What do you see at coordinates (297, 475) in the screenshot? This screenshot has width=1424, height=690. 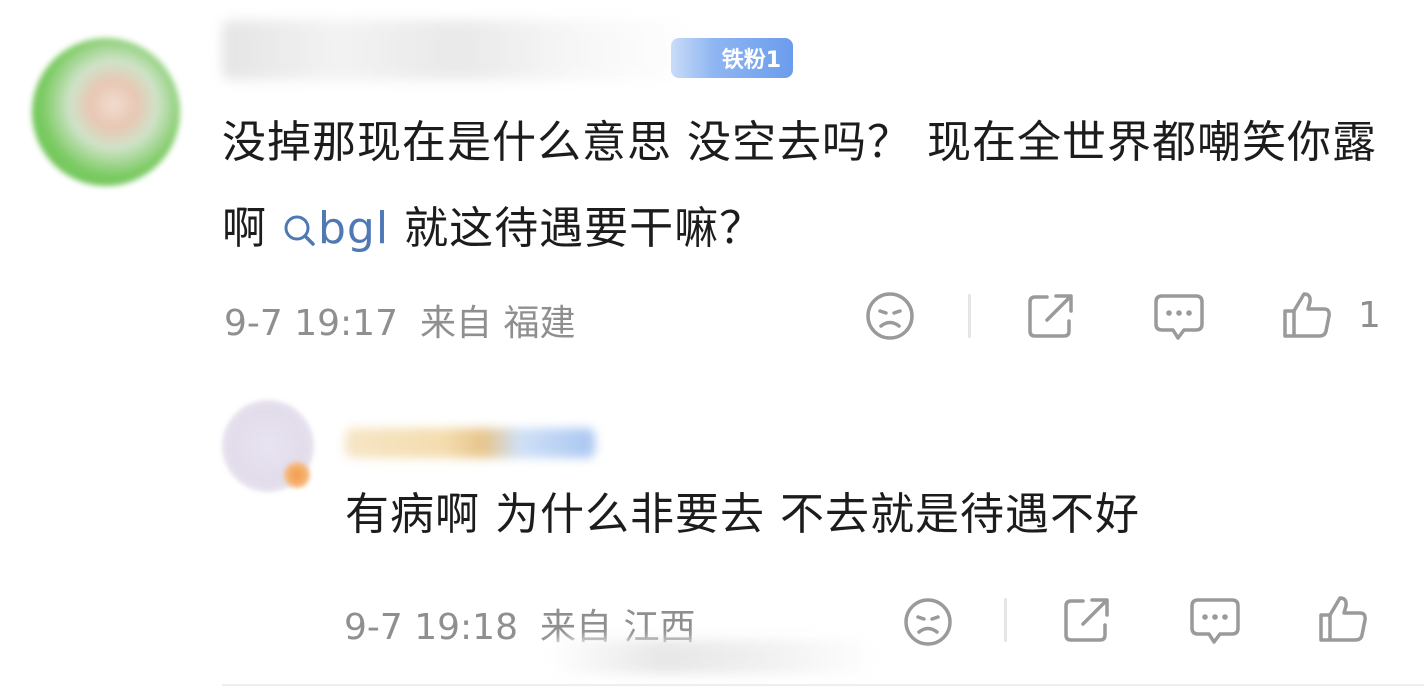 I see `verified-badge` at bounding box center [297, 475].